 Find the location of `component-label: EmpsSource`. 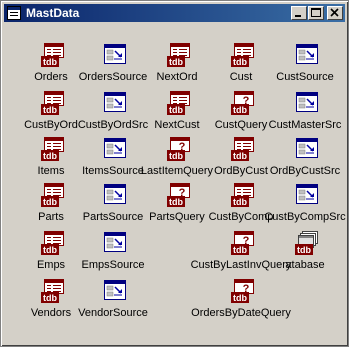

component-label: EmpsSource is located at coordinates (113, 265).